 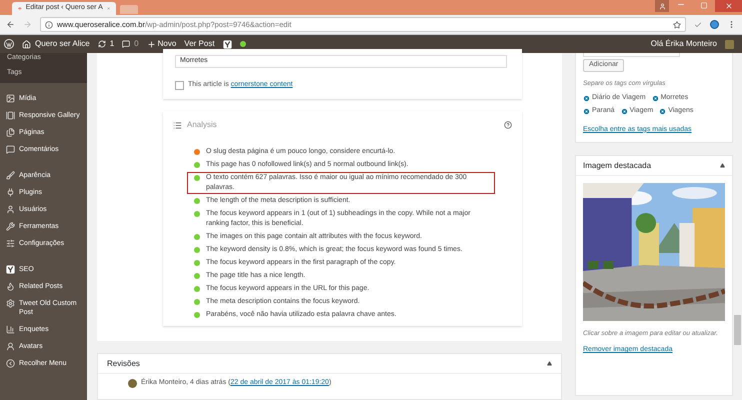 What do you see at coordinates (102, 44) in the screenshot?
I see `refresh-icon` at bounding box center [102, 44].